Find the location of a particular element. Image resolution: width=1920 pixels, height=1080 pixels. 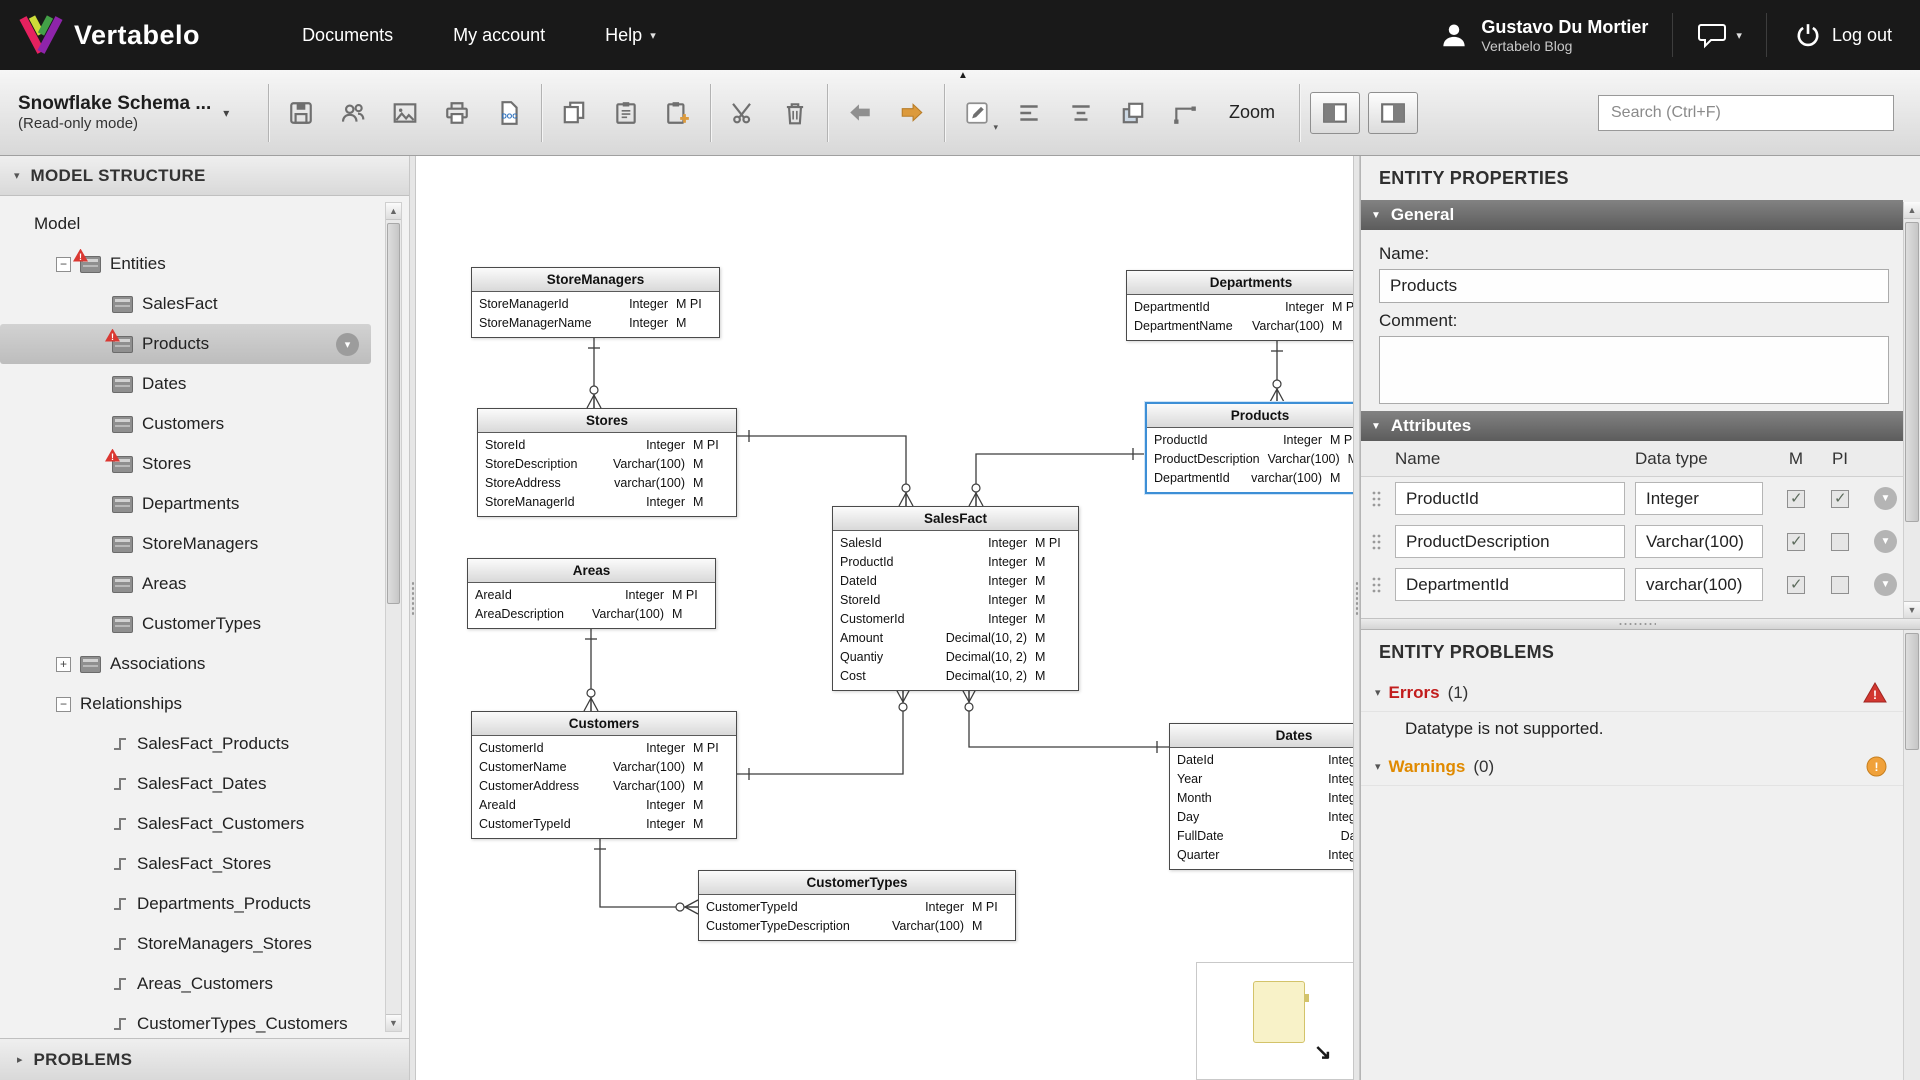

copy-button is located at coordinates (574, 113).